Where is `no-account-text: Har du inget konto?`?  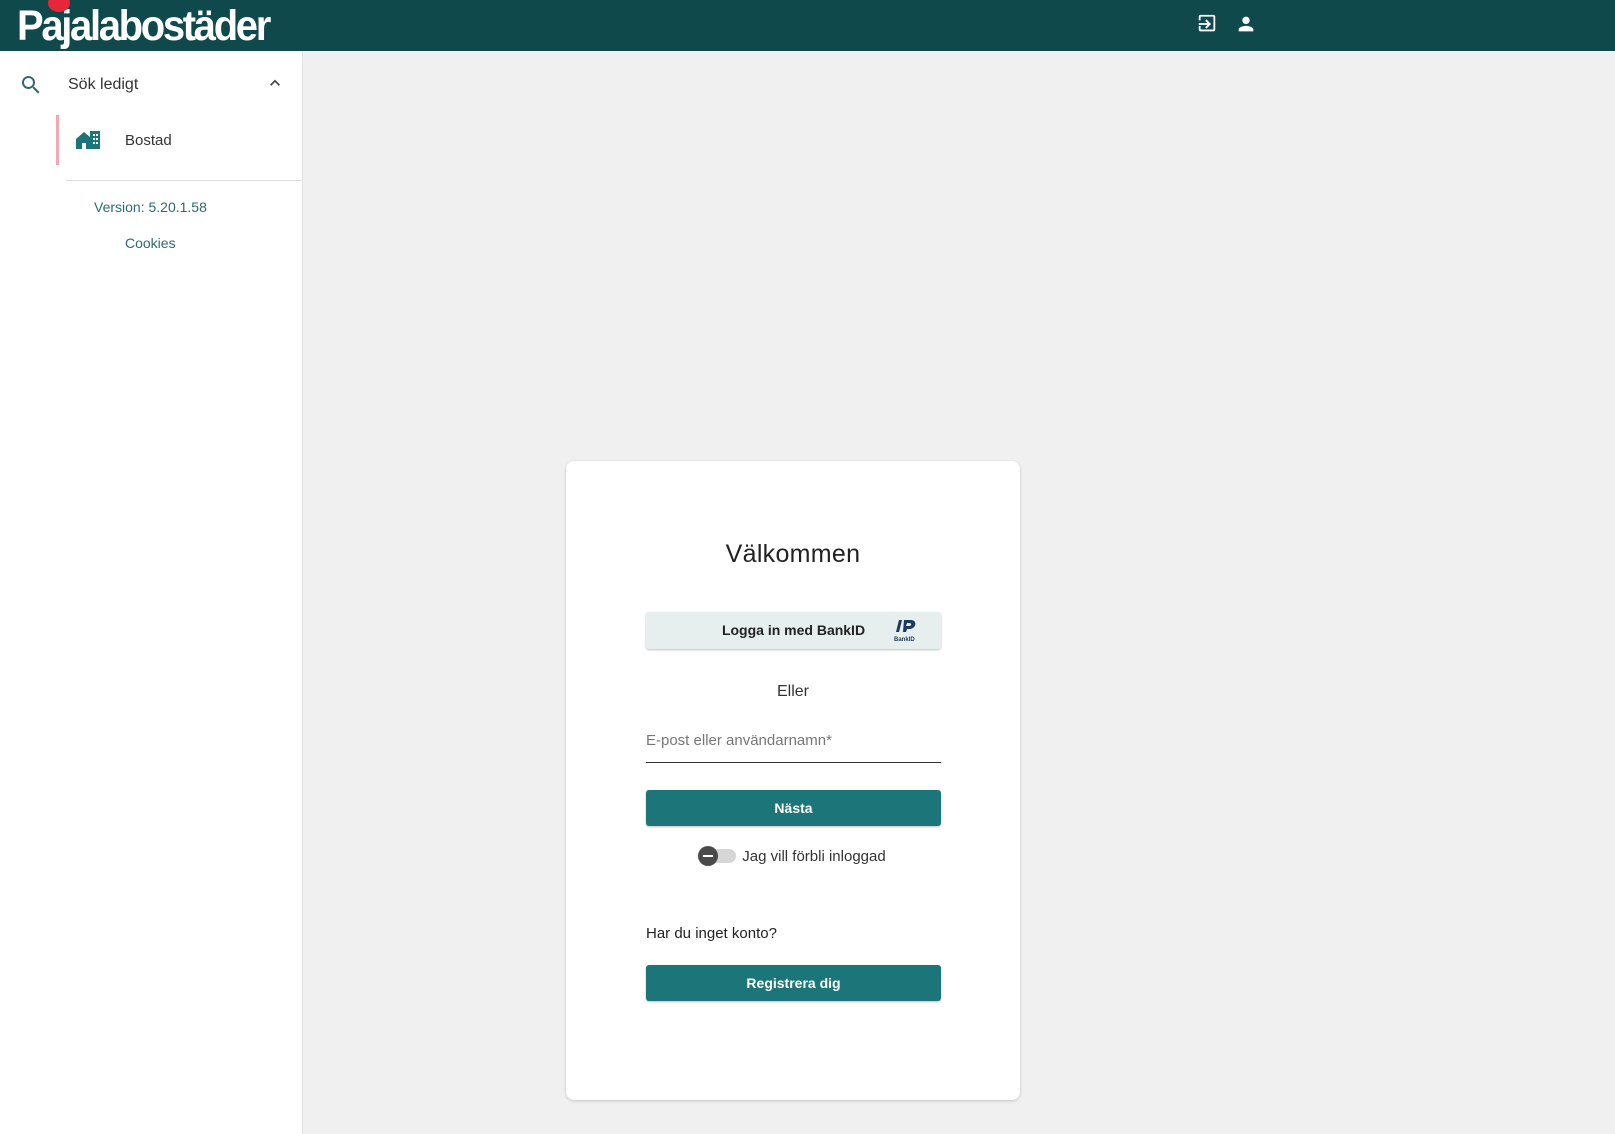 no-account-text: Har du inget konto? is located at coordinates (711, 933).